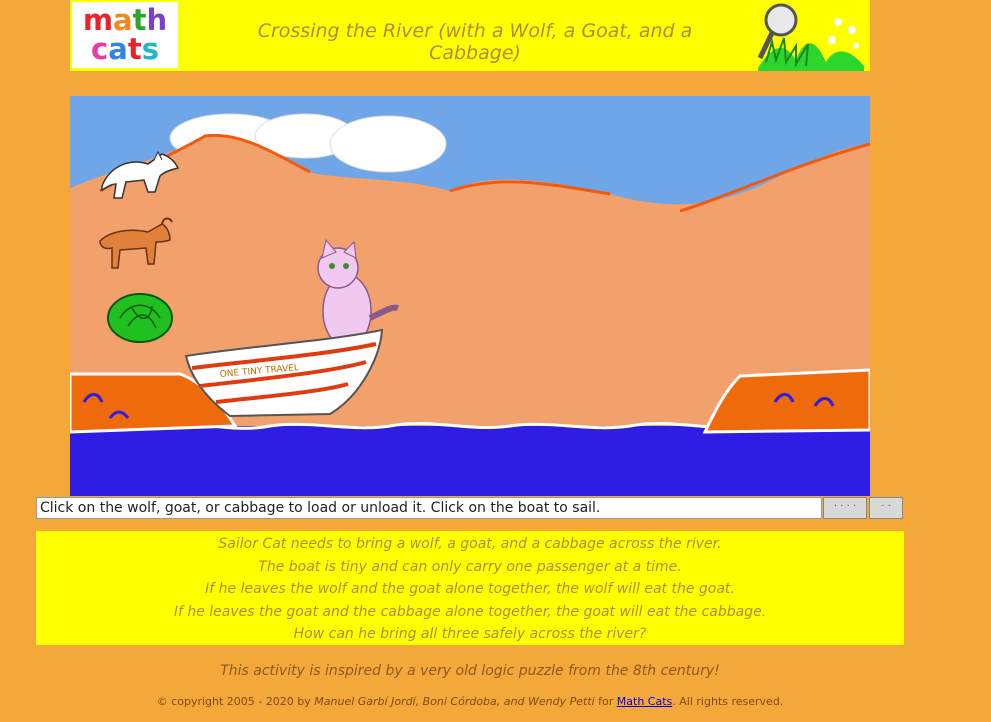 Image resolution: width=991 pixels, height=722 pixels. What do you see at coordinates (606, 701) in the screenshot?
I see `copyright-for: for` at bounding box center [606, 701].